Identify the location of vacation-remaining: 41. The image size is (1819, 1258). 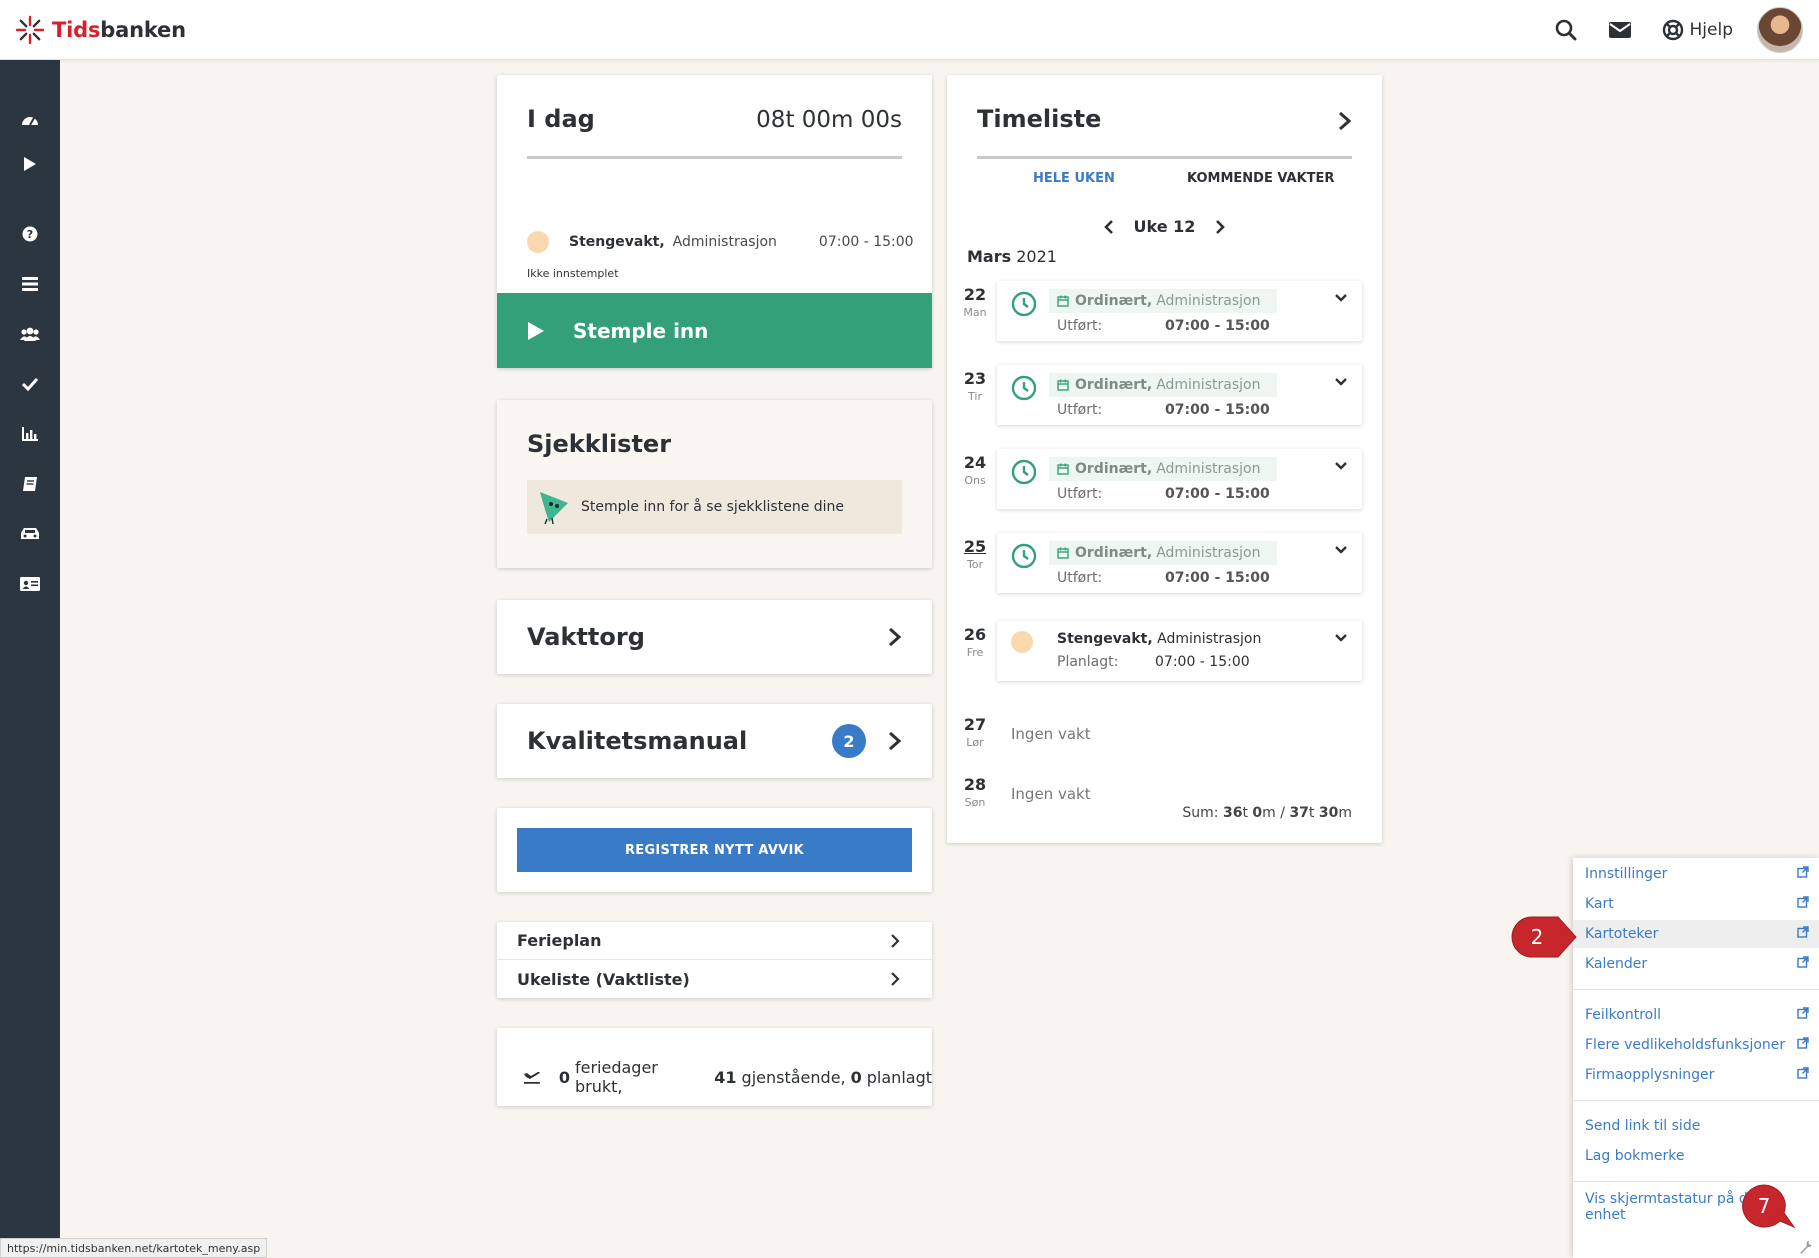
(725, 1077).